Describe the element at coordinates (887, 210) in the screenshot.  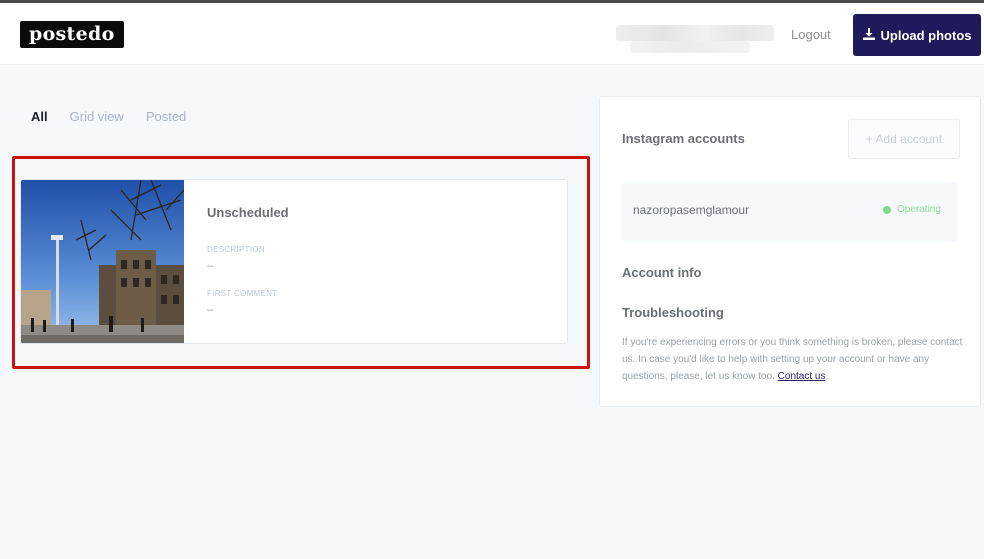
I see `status-dot-icon` at that location.